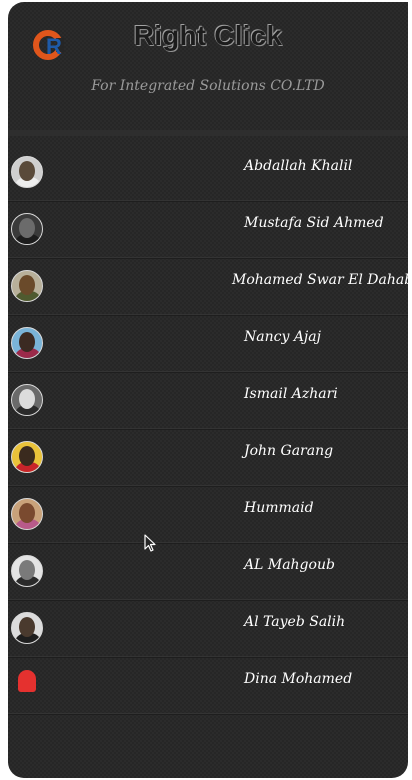  I want to click on contact-name: Mustafa Sid Ahmed, so click(314, 223).